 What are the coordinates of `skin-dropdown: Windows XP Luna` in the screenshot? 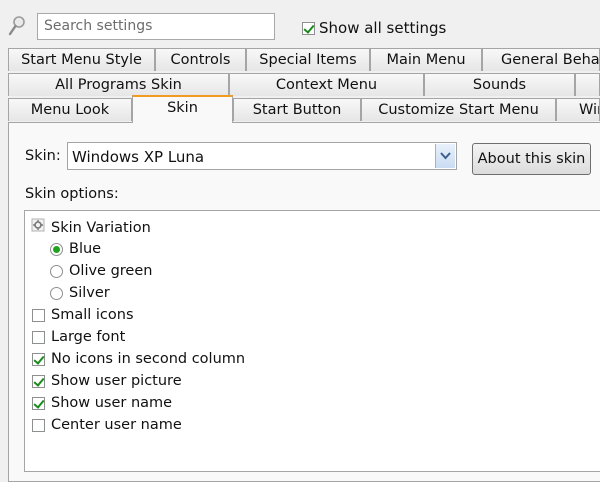 It's located at (262, 156).